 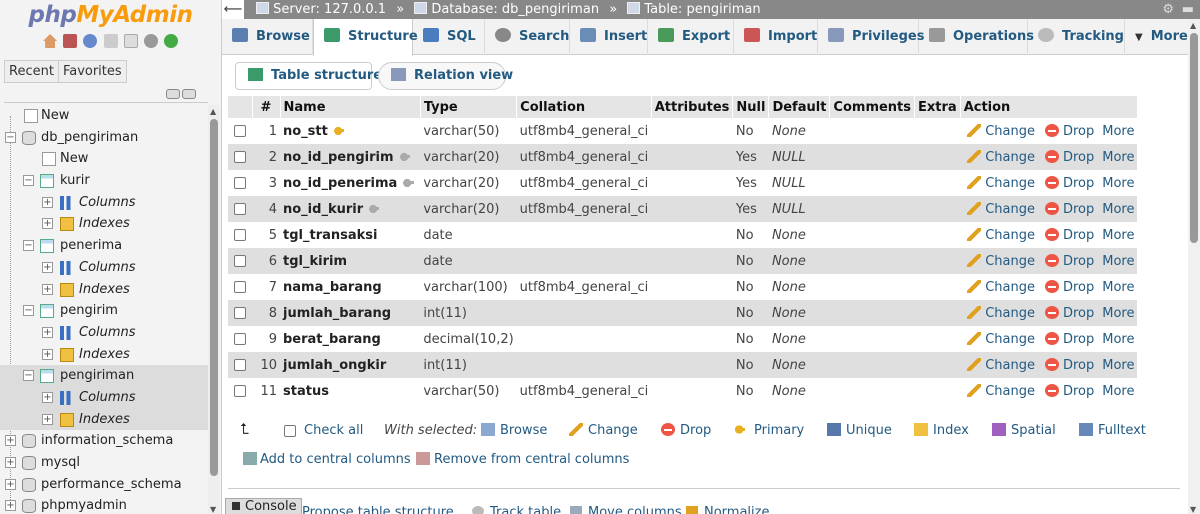 What do you see at coordinates (290, 430) in the screenshot?
I see `check-all-checkbox` at bounding box center [290, 430].